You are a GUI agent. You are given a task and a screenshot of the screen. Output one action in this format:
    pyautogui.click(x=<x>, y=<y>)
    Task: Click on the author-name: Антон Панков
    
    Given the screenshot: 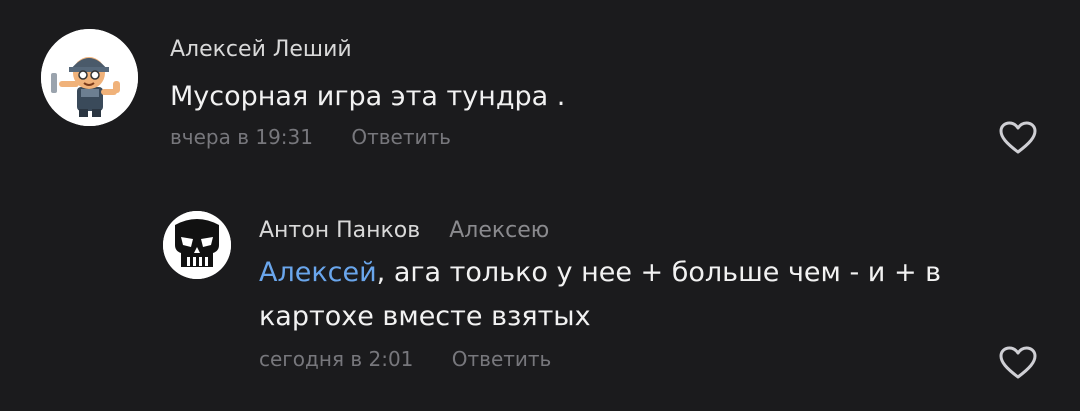 What is the action you would take?
    pyautogui.click(x=339, y=230)
    